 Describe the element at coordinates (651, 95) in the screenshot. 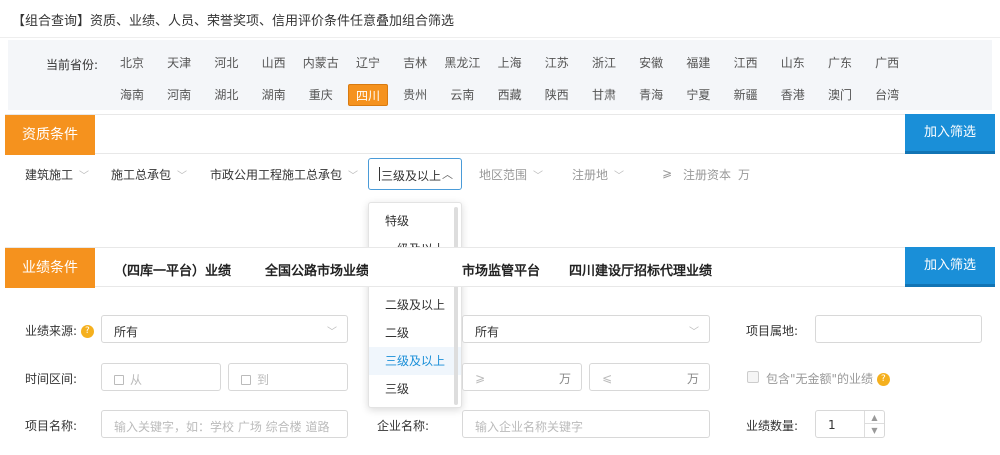

I see `province-option: 青海` at that location.